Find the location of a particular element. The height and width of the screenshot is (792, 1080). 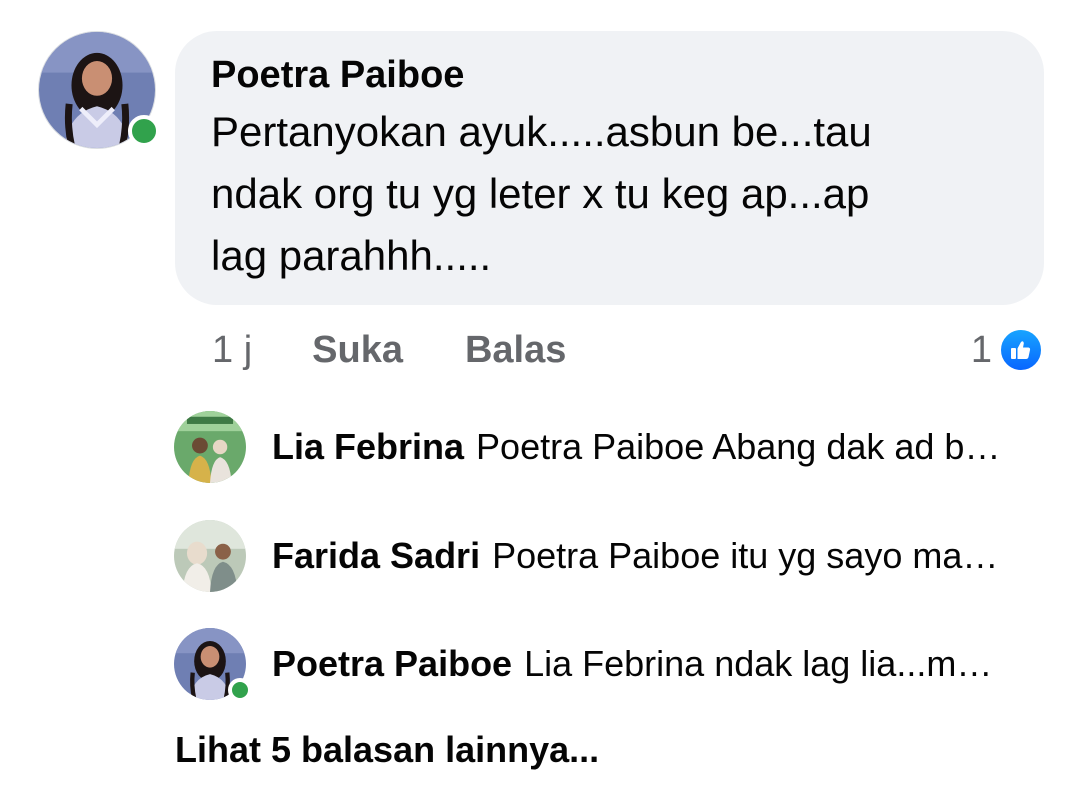

reaction-count: 1 is located at coordinates (981, 349).